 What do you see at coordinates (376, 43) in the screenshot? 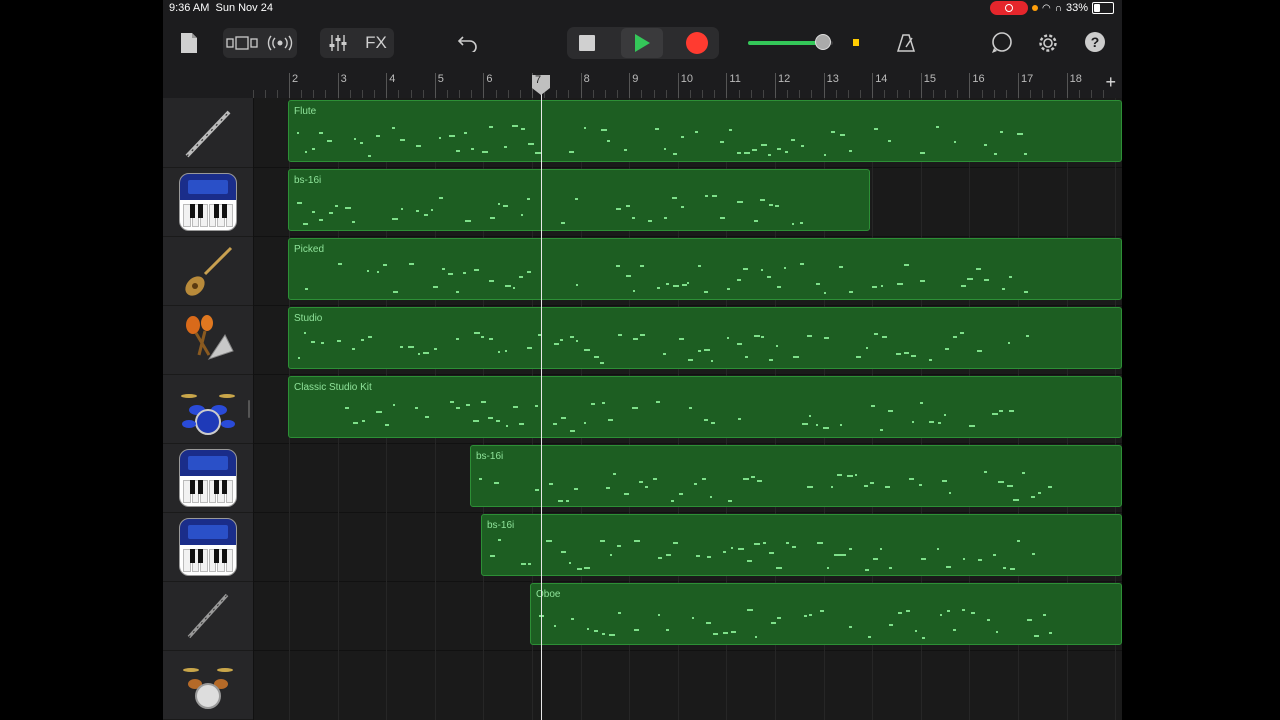
I see `fx-button: FX` at bounding box center [376, 43].